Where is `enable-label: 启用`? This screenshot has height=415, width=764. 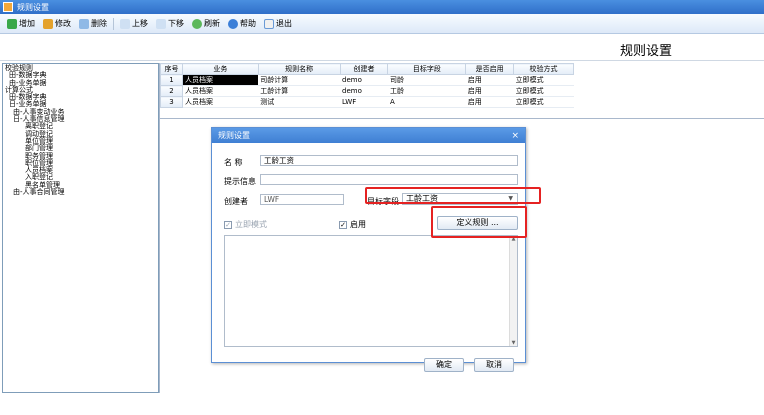
enable-label: 启用 is located at coordinates (358, 224).